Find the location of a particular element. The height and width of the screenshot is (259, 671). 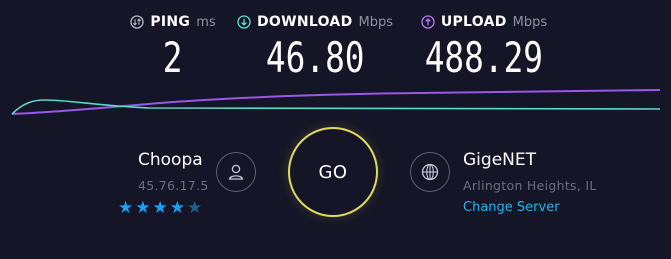

upload-graph-line is located at coordinates (336, 102).